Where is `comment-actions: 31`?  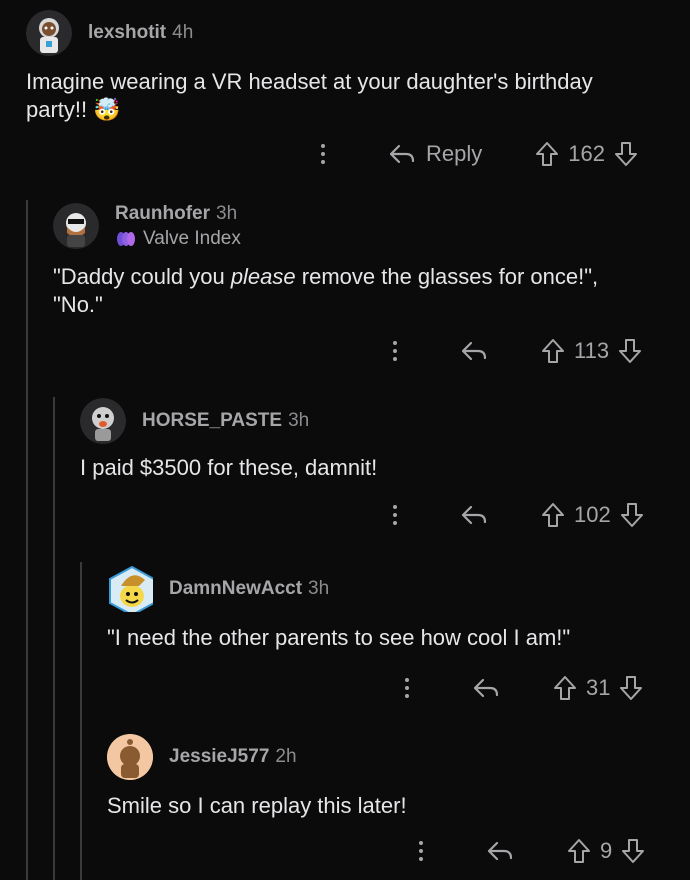 comment-actions: 31 is located at coordinates (523, 688).